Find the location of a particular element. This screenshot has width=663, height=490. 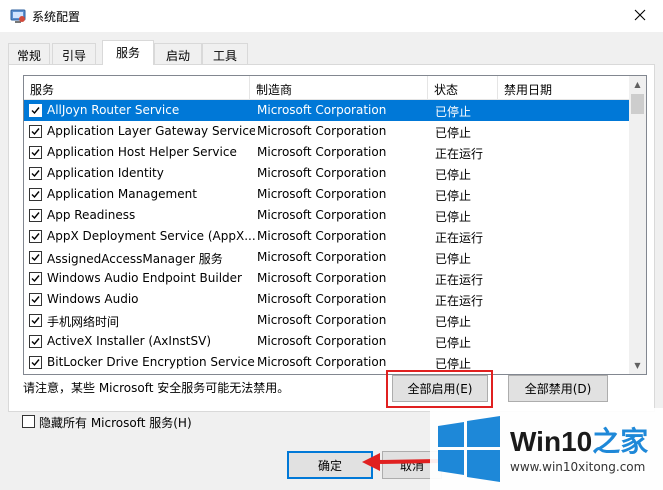

scroll-down-icon: ▼ is located at coordinates (637, 365).